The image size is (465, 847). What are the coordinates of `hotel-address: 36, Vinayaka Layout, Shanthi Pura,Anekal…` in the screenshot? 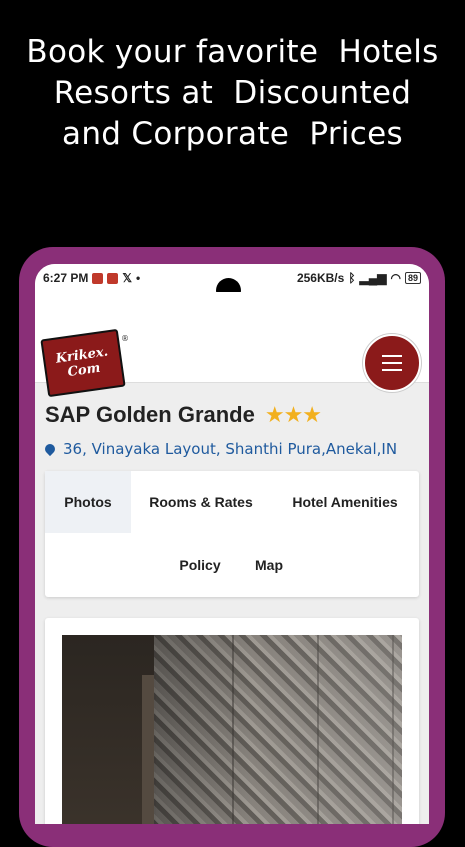 It's located at (220, 449).